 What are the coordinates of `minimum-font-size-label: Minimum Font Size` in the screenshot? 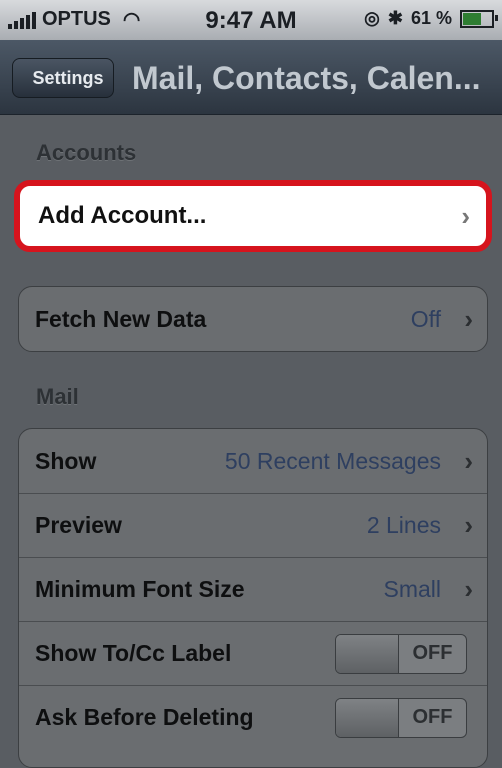 It's located at (140, 589).